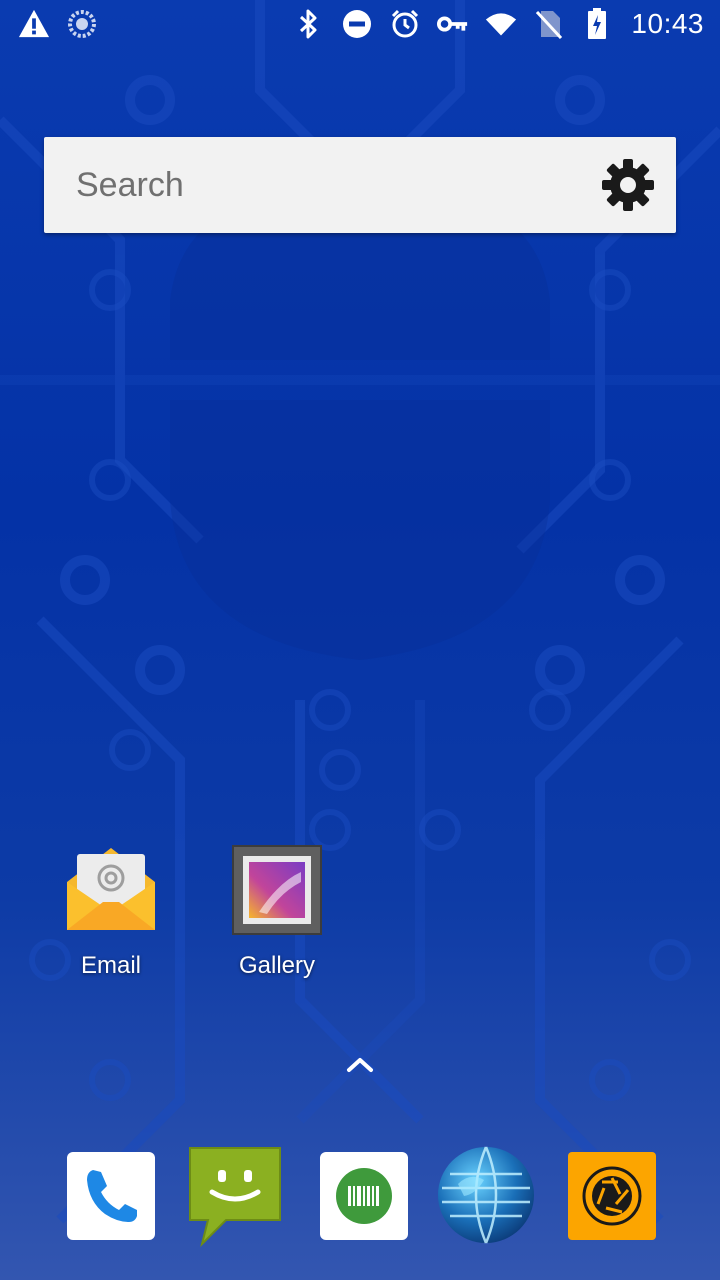 The height and width of the screenshot is (1280, 720). I want to click on search-input: Search, so click(130, 185).